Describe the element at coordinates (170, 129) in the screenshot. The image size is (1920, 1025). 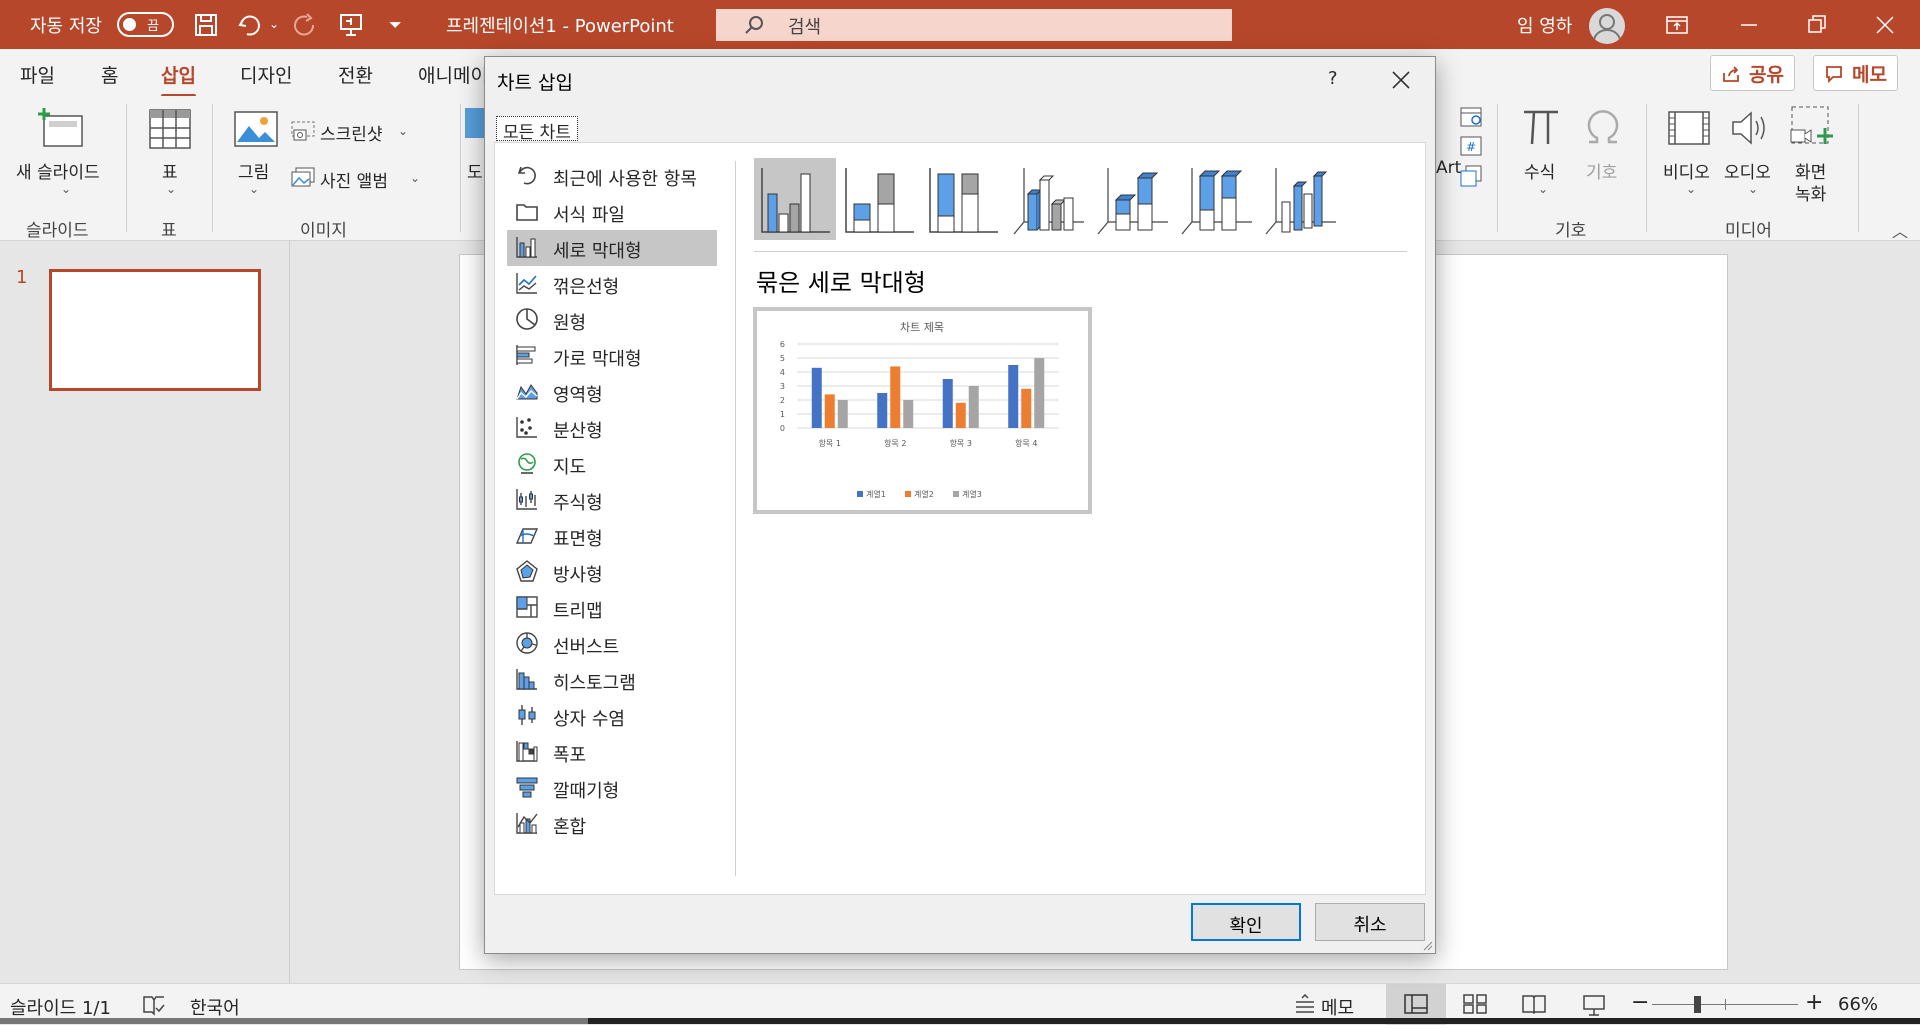
I see `table-icon` at that location.